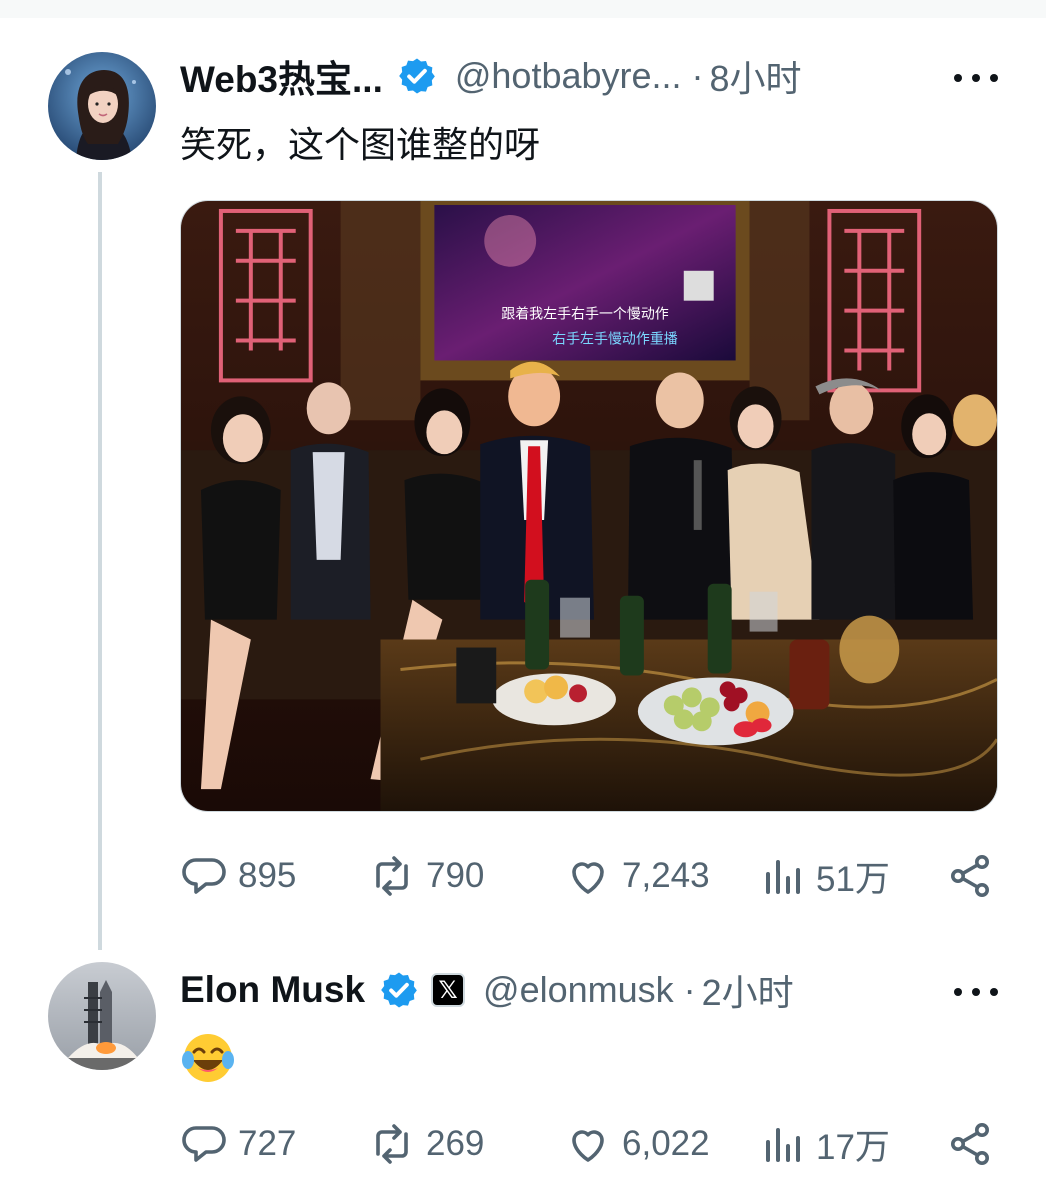 This screenshot has width=1046, height=1200. I want to click on woman-portrait-avatar-image, so click(102, 106).